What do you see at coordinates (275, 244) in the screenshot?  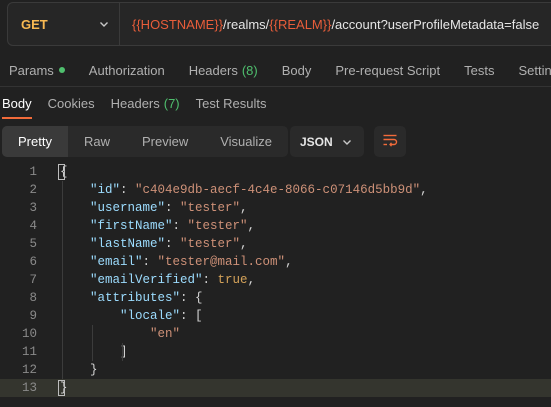 I see `code-line: 5 "lastName": "tester",` at bounding box center [275, 244].